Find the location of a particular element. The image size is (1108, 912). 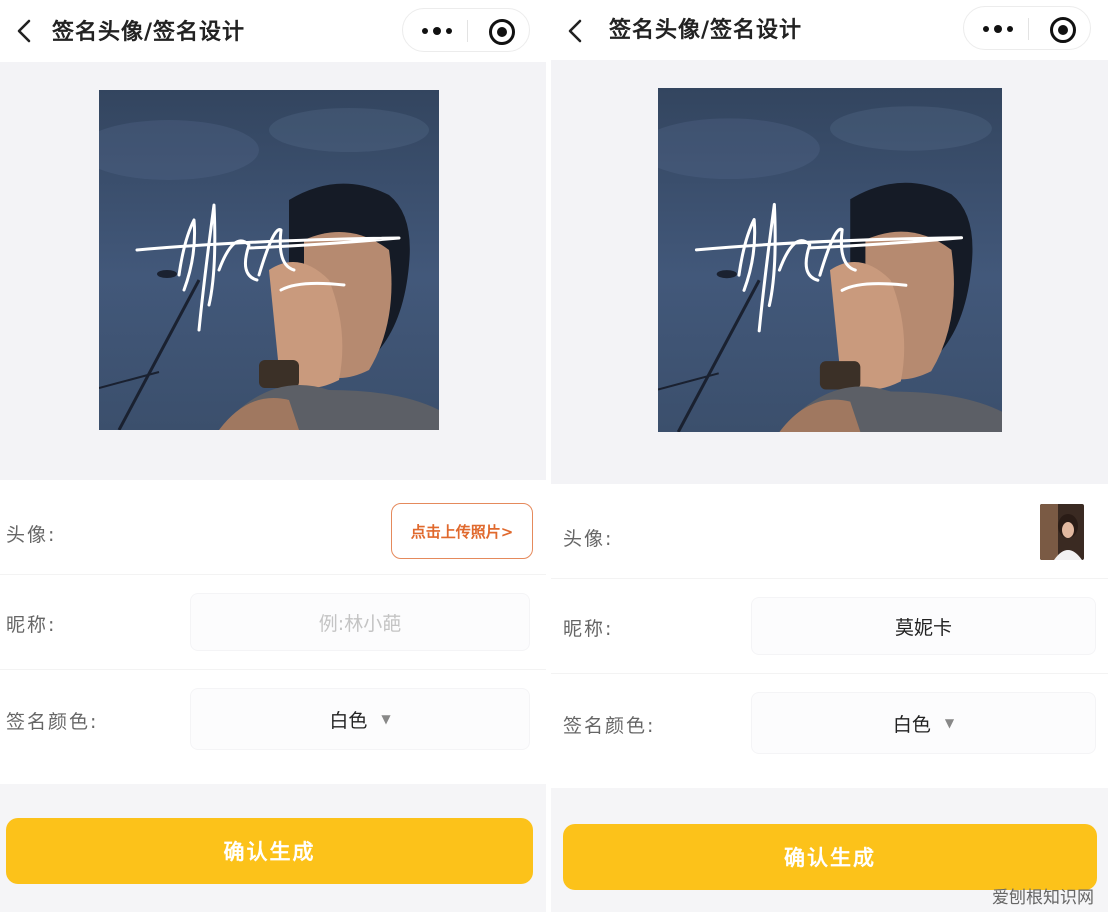

nickname-value: 莫妮卡 is located at coordinates (923, 627).